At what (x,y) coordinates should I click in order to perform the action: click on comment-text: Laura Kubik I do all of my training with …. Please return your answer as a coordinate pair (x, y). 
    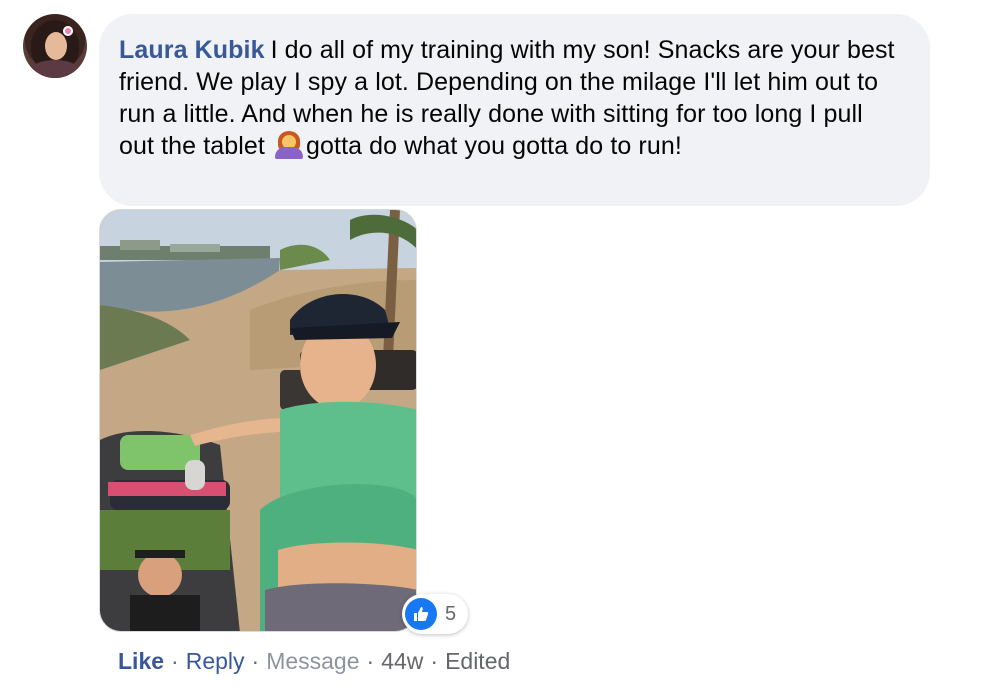
    Looking at the image, I should click on (509, 98).